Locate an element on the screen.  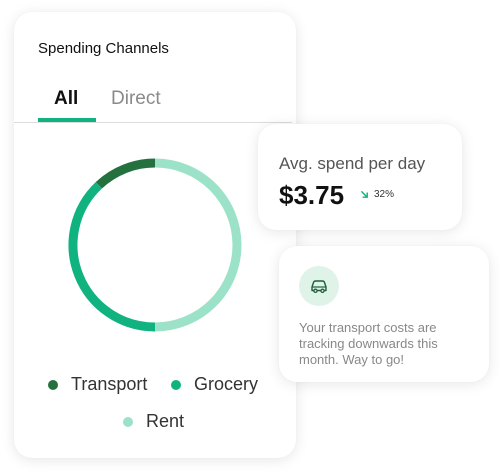
legend-item-transport: Transport is located at coordinates (97, 384).